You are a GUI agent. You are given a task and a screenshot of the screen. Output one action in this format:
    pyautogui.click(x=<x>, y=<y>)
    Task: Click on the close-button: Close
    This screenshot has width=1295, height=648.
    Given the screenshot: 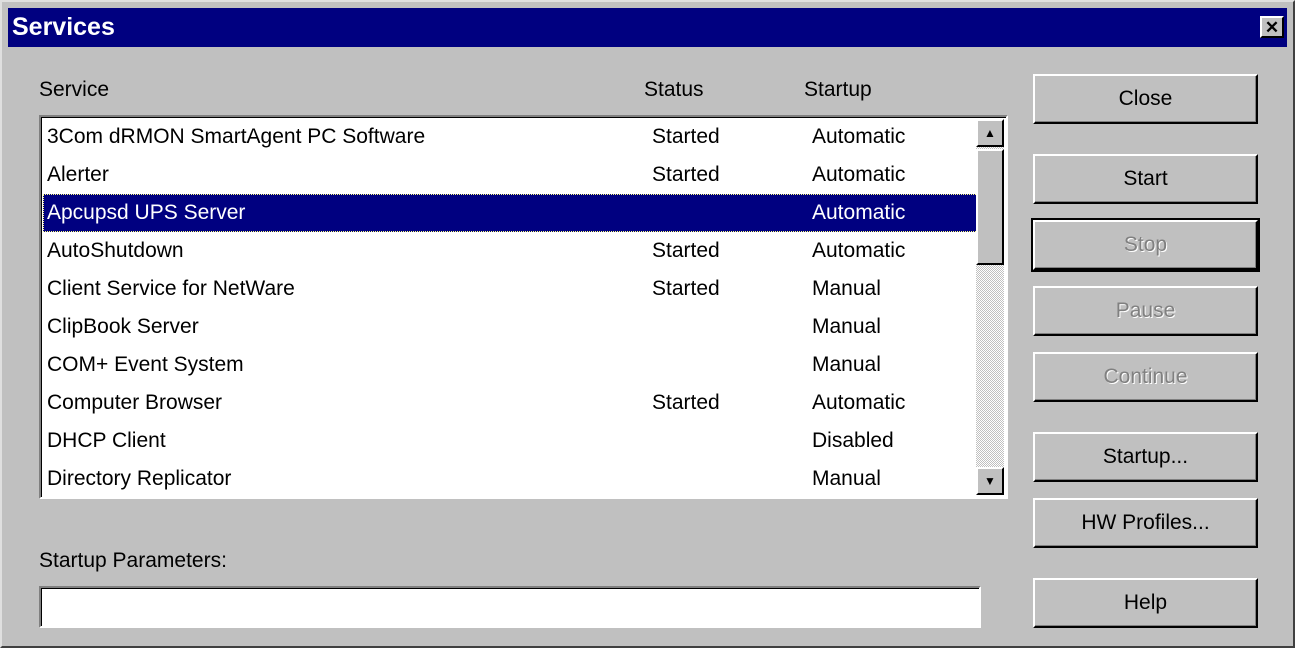 What is the action you would take?
    pyautogui.click(x=1145, y=99)
    